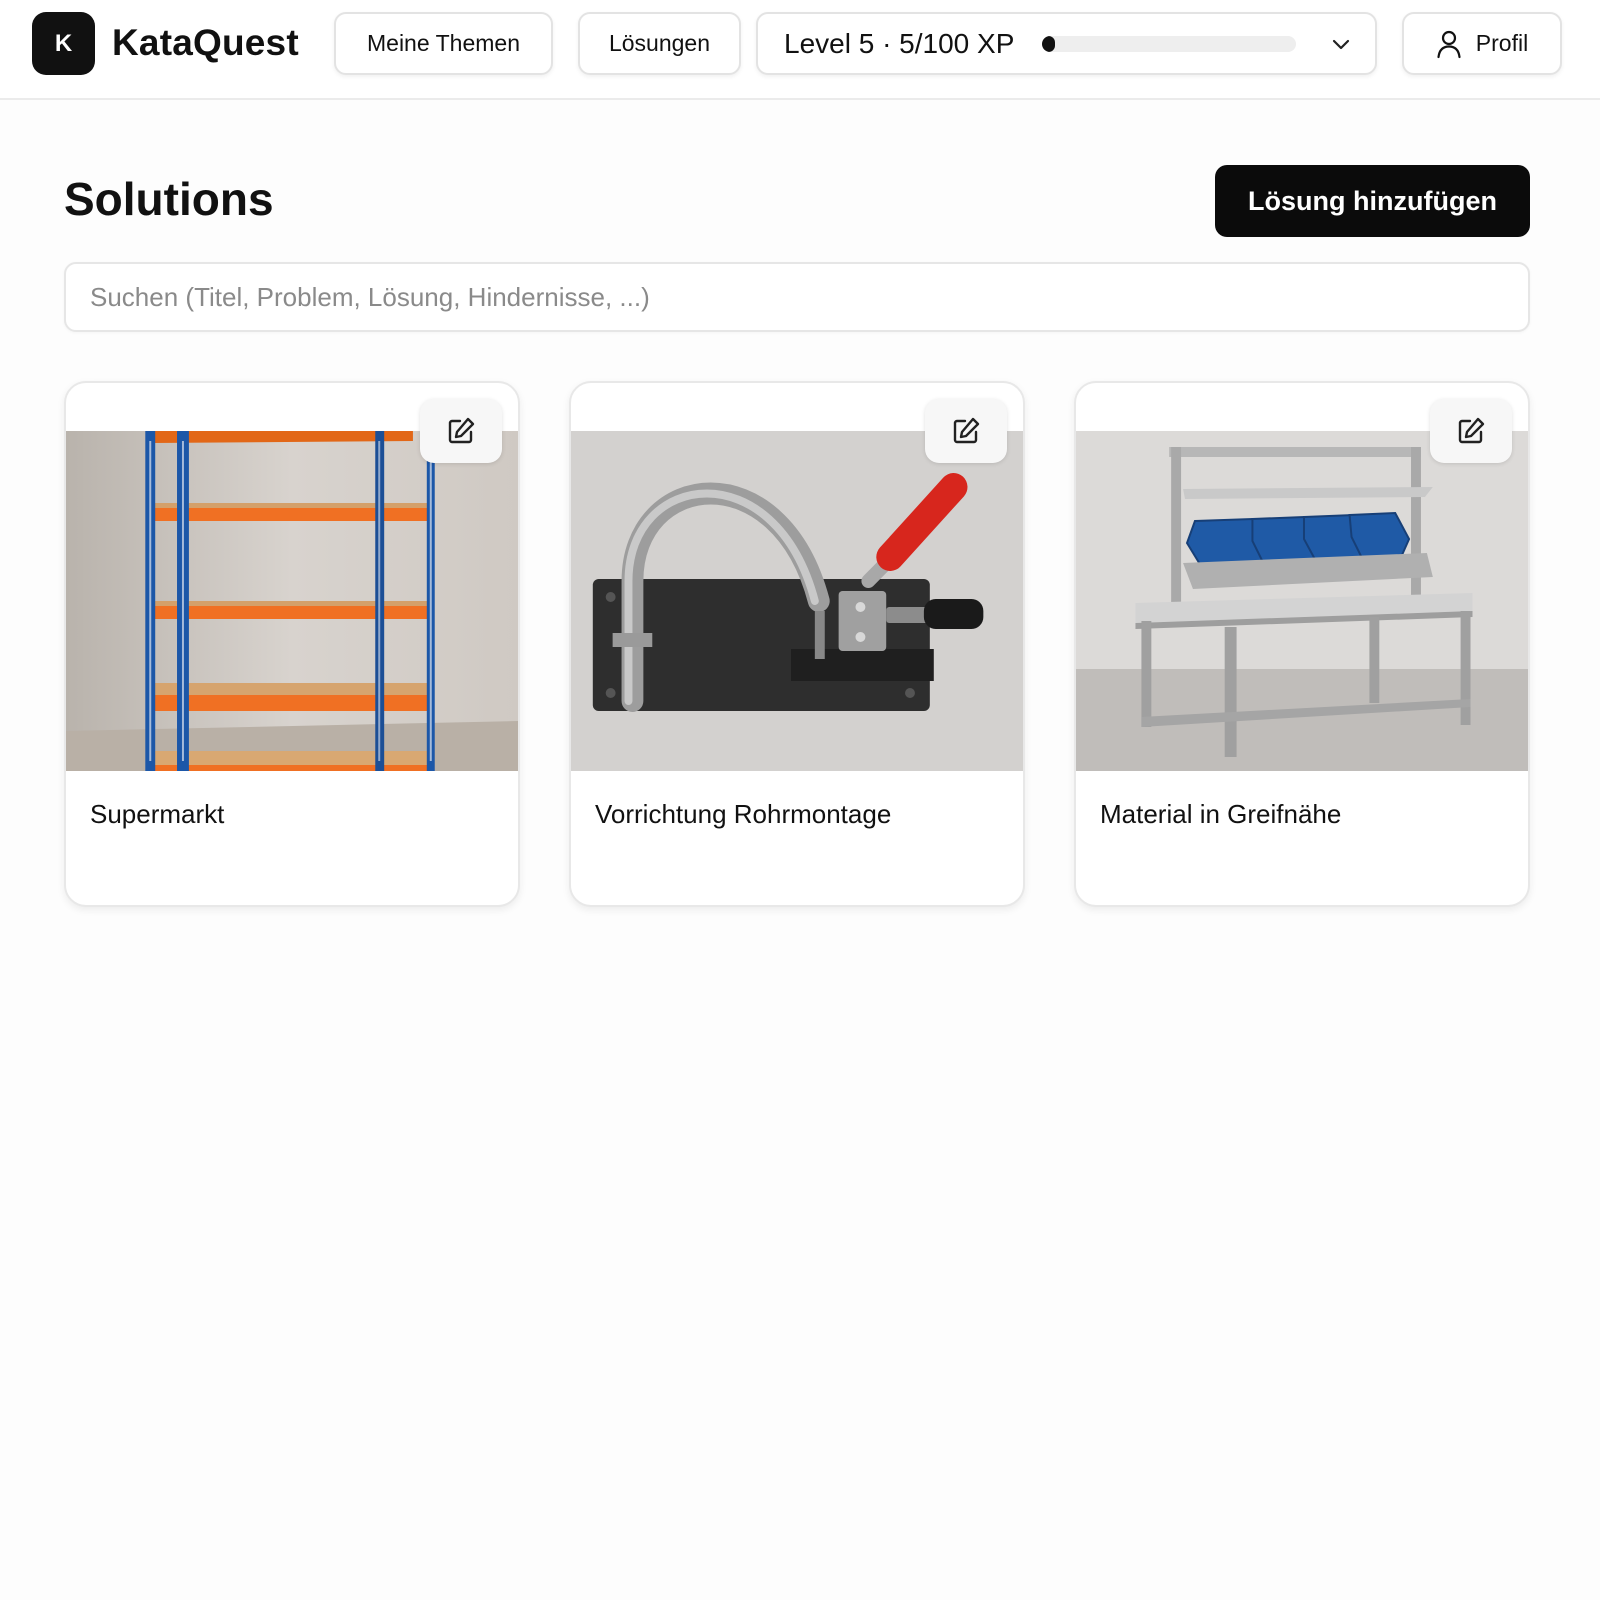  I want to click on workbench-with-bins-image, so click(1302, 601).